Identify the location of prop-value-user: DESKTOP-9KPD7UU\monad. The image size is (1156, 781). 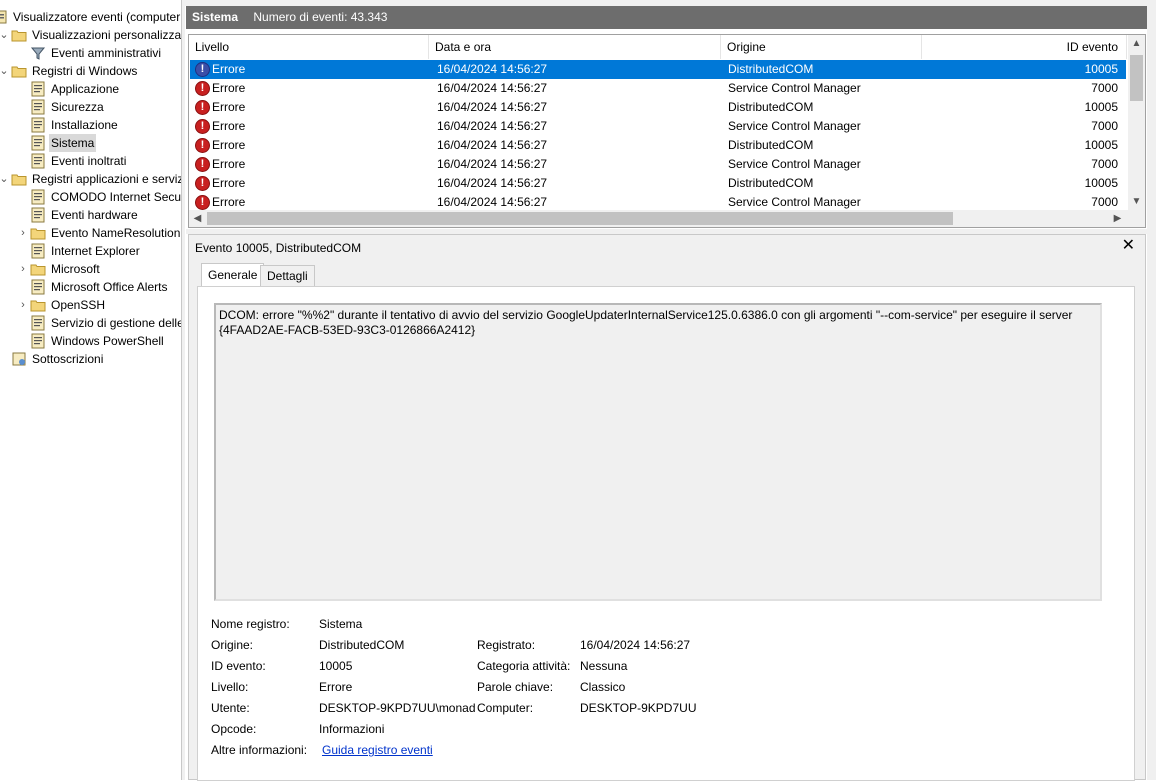
(397, 708).